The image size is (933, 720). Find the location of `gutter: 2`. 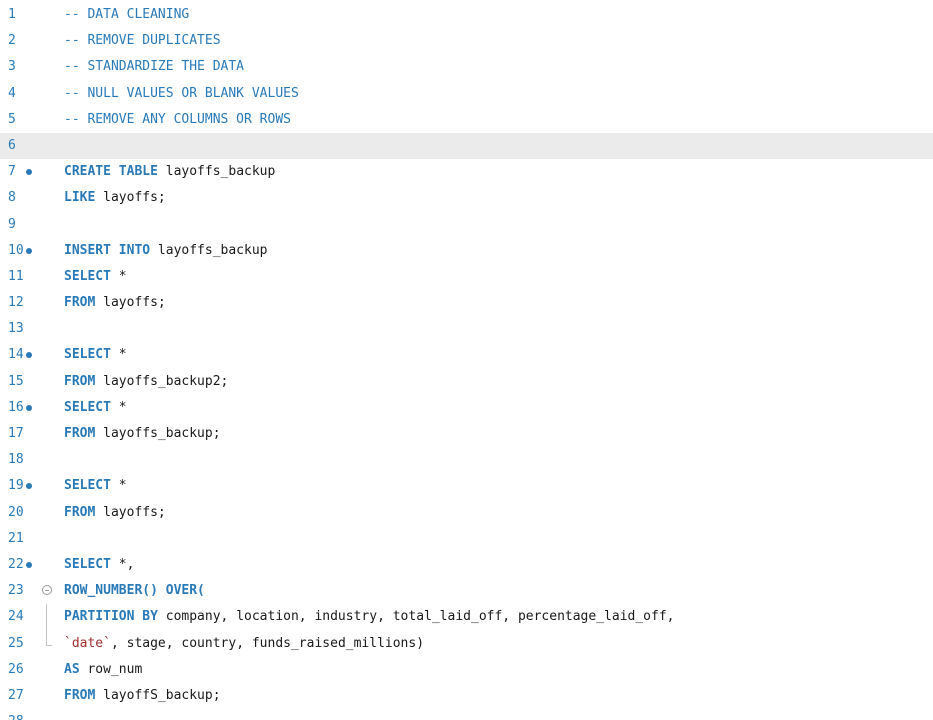

gutter: 2 is located at coordinates (30, 41).